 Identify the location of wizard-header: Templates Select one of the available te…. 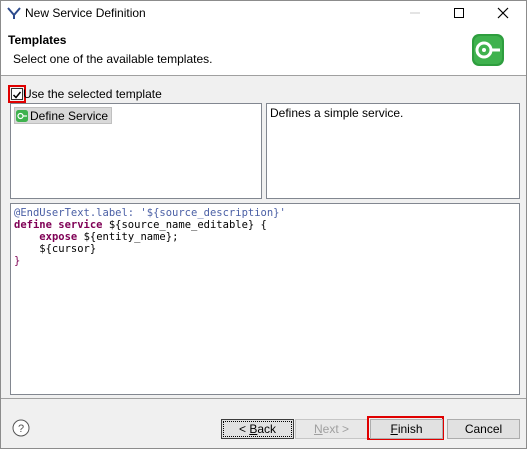
(263, 50).